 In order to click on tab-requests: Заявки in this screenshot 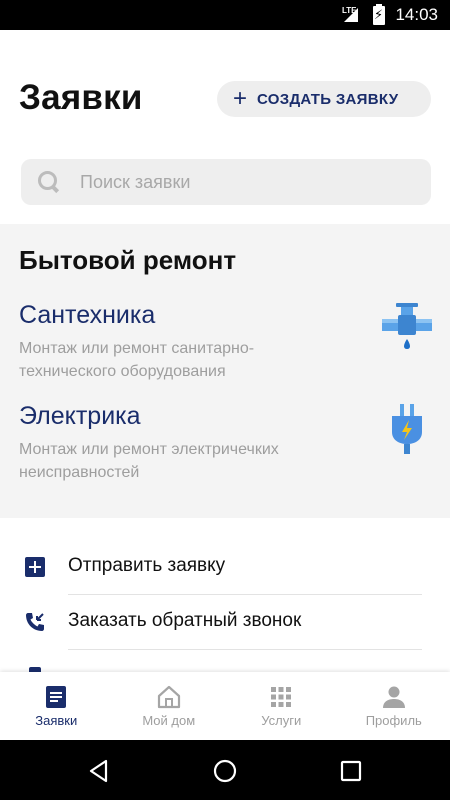, I will do `click(56, 706)`.